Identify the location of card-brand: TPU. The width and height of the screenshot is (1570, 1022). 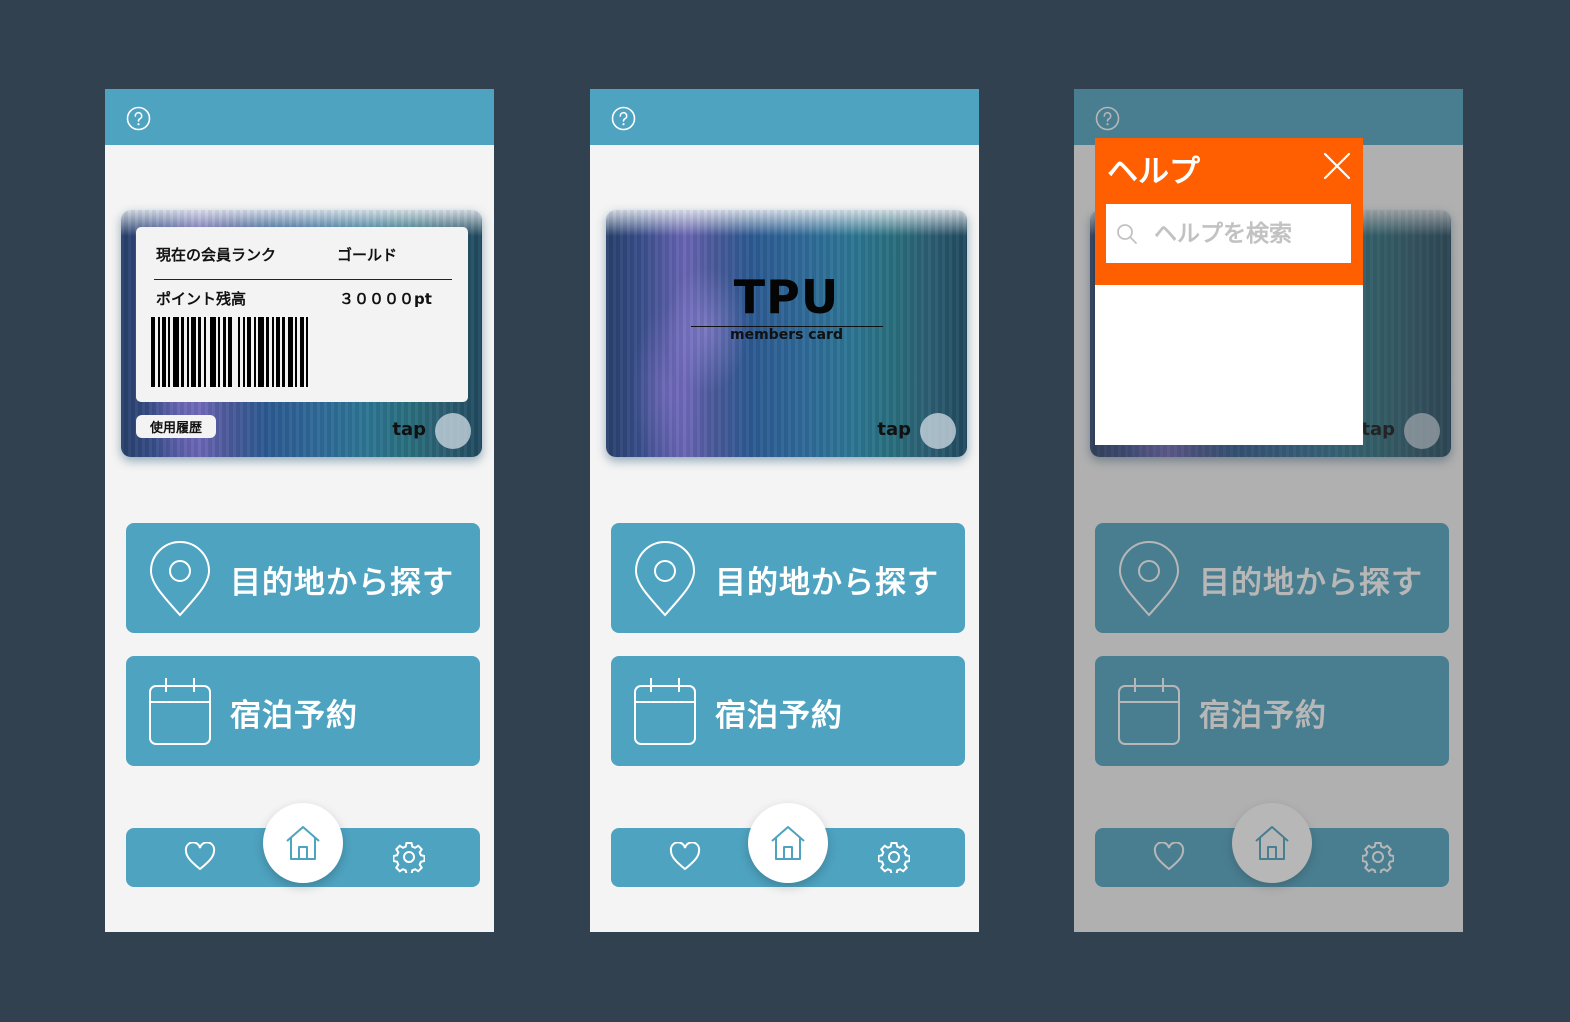
(786, 297).